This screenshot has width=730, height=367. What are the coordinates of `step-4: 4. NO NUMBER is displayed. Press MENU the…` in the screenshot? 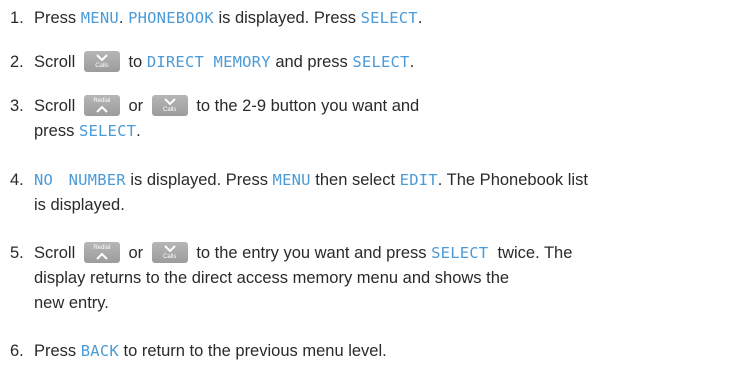 It's located at (367, 193).